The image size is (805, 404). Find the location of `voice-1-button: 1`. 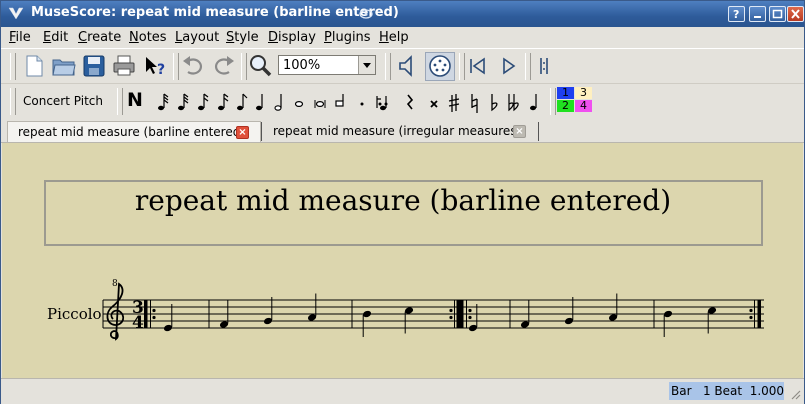

voice-1-button: 1 is located at coordinates (565, 93).